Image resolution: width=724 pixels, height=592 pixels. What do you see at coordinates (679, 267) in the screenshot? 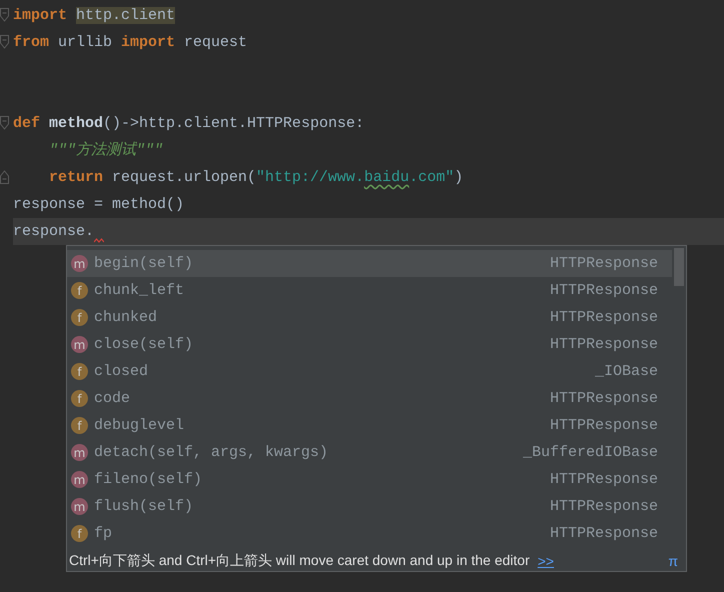
I see `scrollbar-thumb` at bounding box center [679, 267].